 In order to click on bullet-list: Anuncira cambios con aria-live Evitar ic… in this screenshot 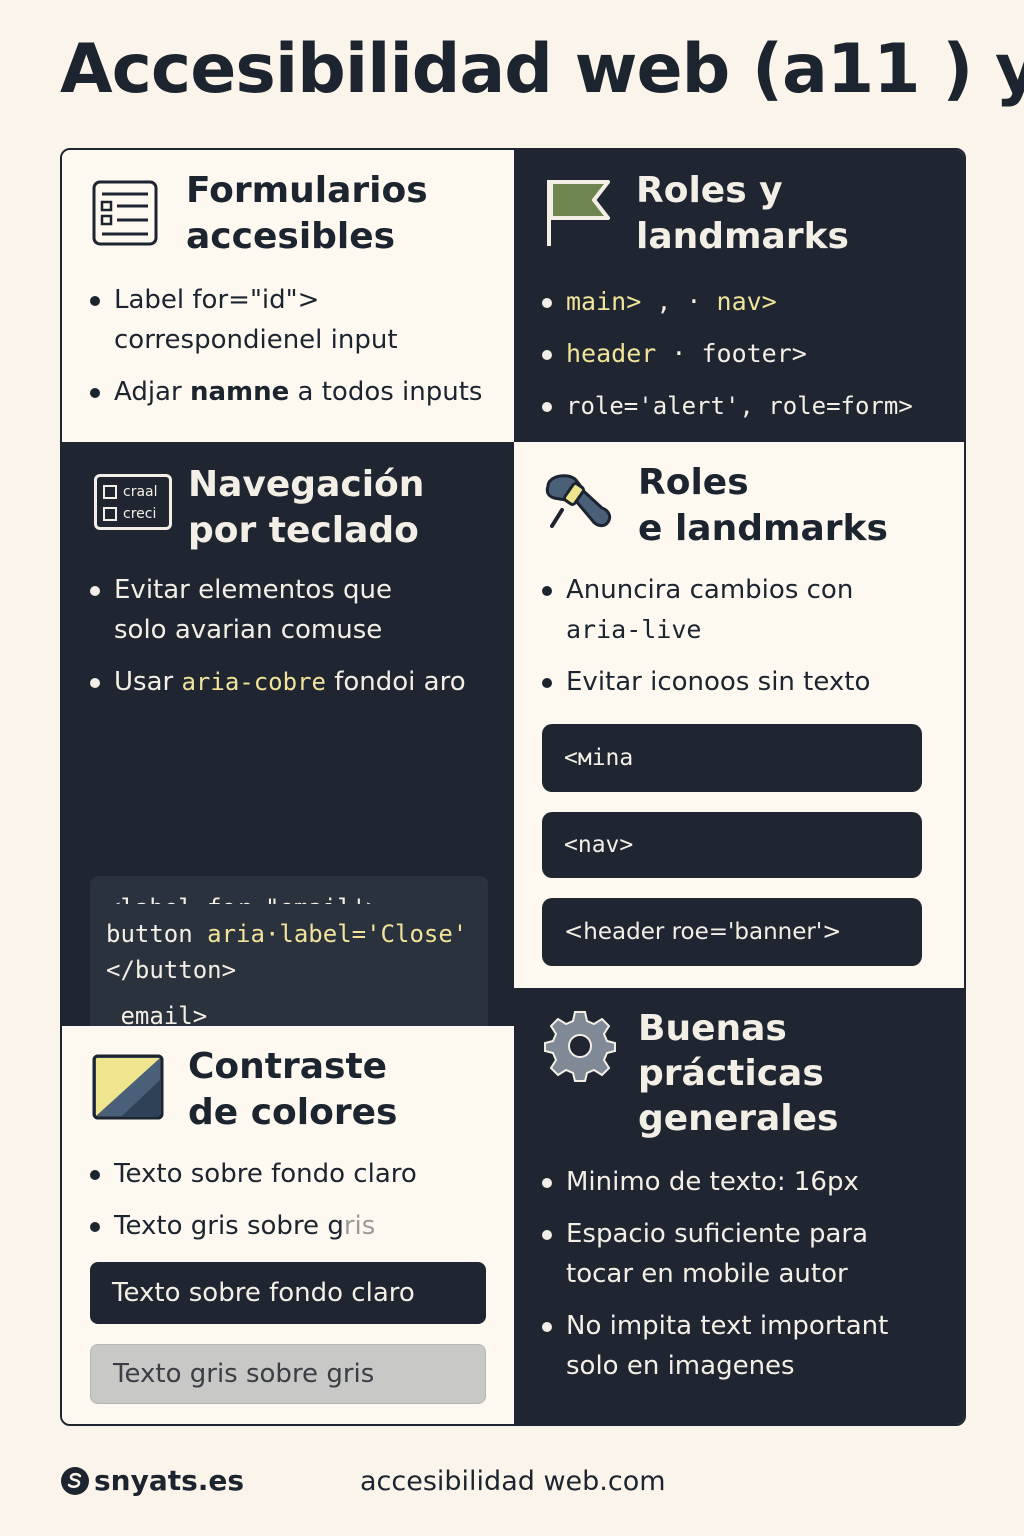, I will do `click(704, 642)`.